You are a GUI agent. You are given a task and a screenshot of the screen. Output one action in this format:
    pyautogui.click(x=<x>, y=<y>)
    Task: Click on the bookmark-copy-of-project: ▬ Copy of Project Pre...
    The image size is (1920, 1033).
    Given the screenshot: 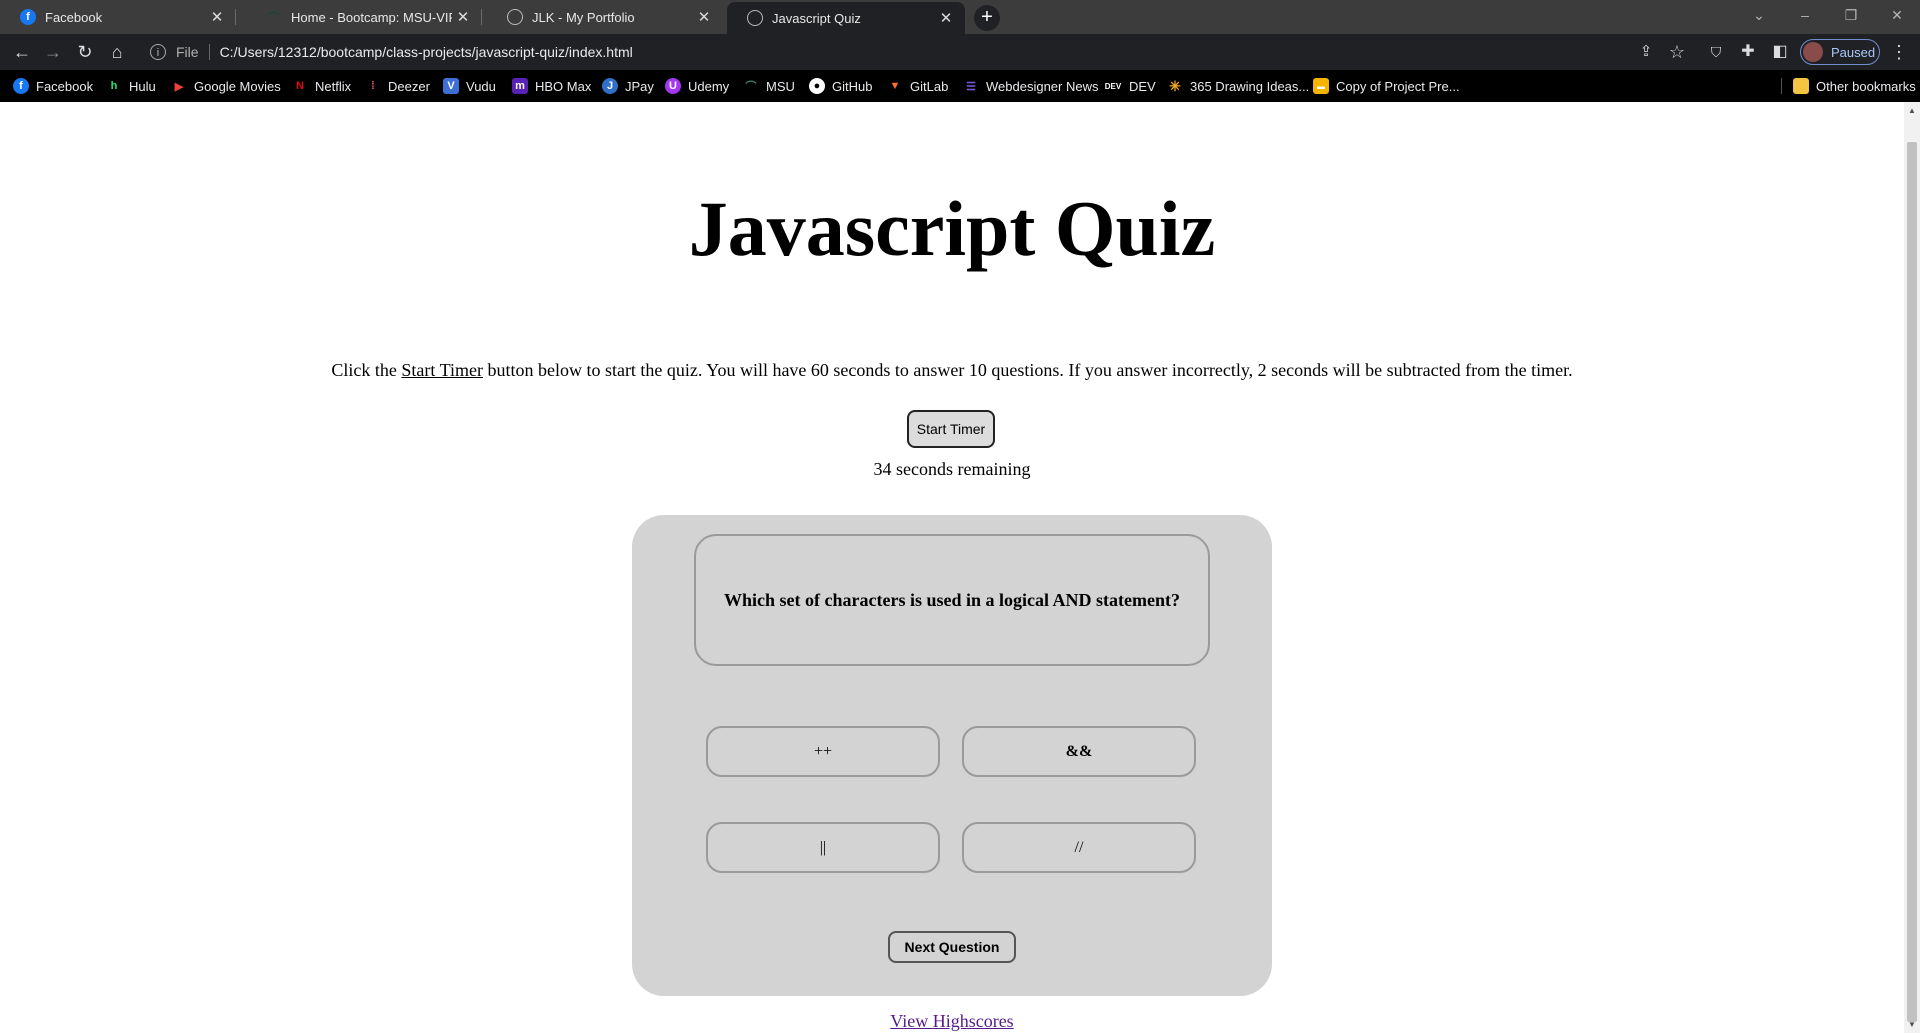 What is the action you would take?
    pyautogui.click(x=1386, y=86)
    